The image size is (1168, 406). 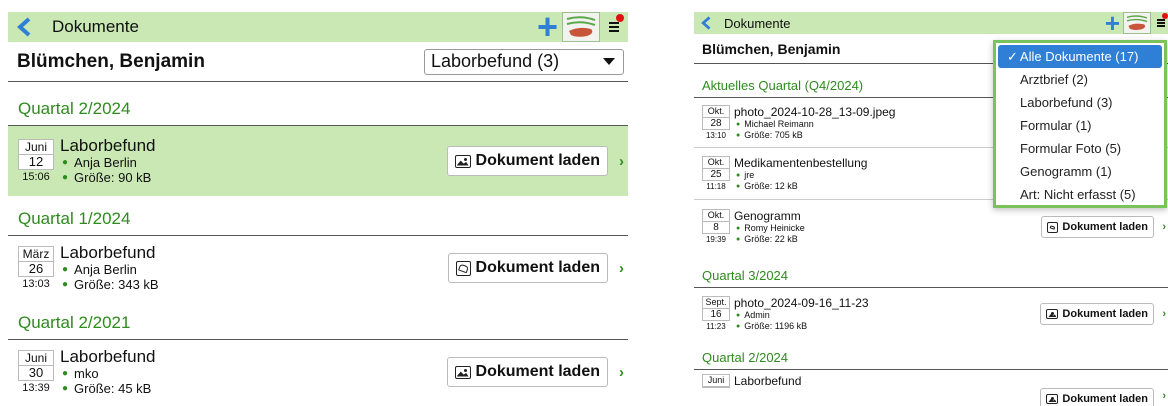 What do you see at coordinates (757, 23) in the screenshot?
I see `header-title: Dokumente` at bounding box center [757, 23].